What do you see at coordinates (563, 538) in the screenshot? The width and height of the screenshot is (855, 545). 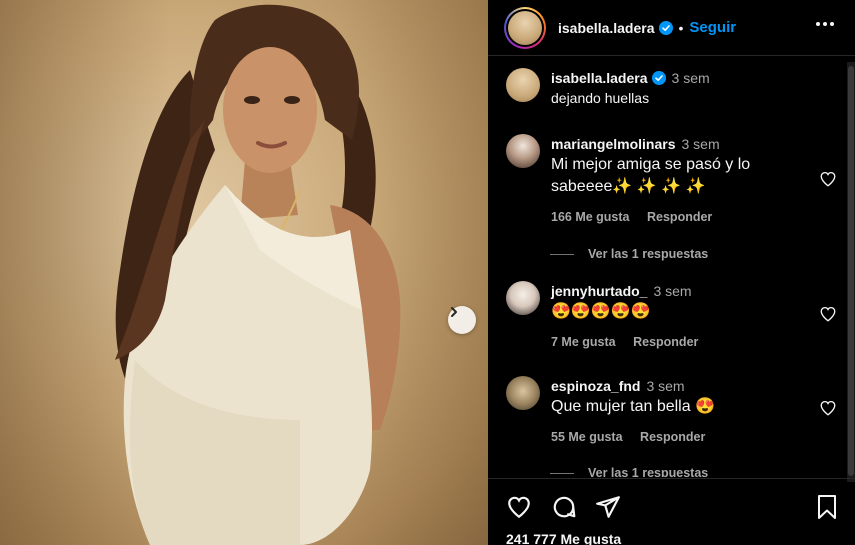 I see `likes-count: 241 777 Me gusta` at bounding box center [563, 538].